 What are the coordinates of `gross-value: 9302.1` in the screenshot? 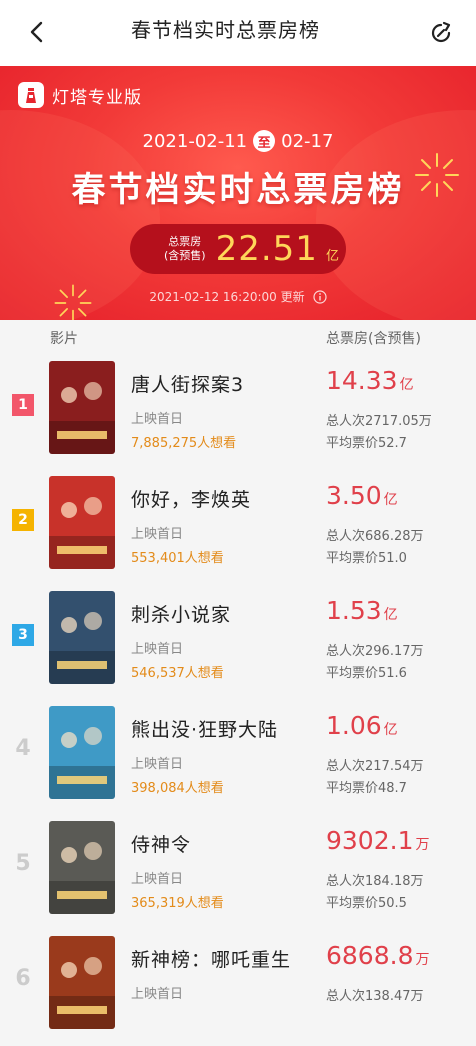 It's located at (370, 840).